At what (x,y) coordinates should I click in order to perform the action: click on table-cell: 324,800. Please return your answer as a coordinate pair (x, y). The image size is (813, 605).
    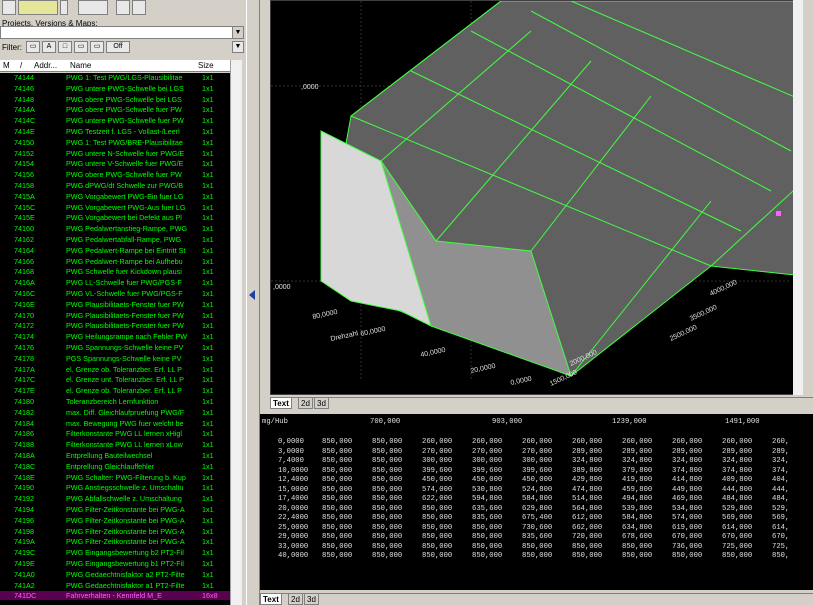
    Looking at the image, I should click on (737, 461).